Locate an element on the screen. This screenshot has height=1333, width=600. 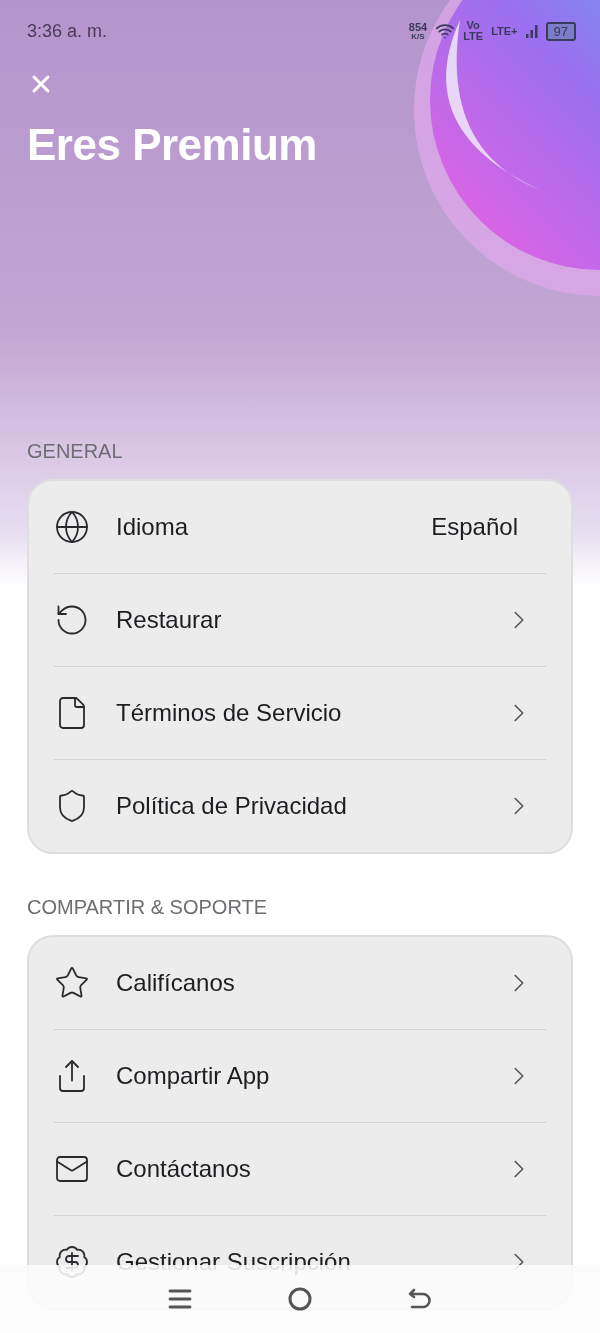
row-label: Restaurar is located at coordinates (169, 620).